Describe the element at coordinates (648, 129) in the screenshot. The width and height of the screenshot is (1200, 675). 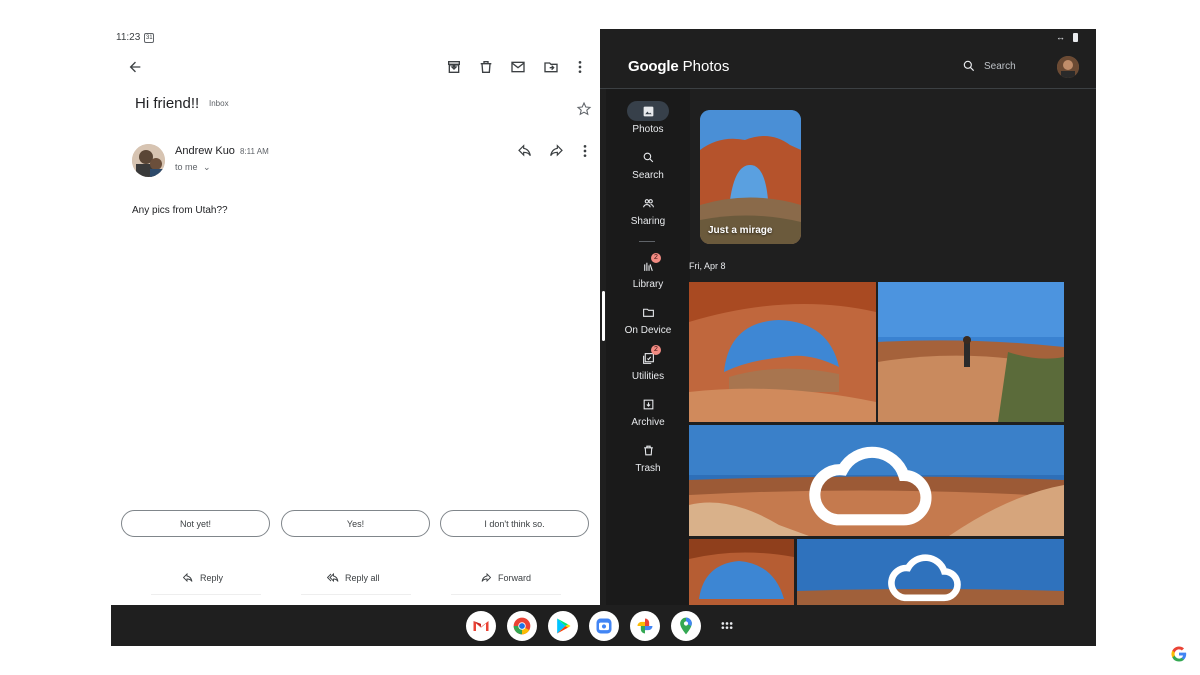
I see `nav-label-photos: Photos` at that location.